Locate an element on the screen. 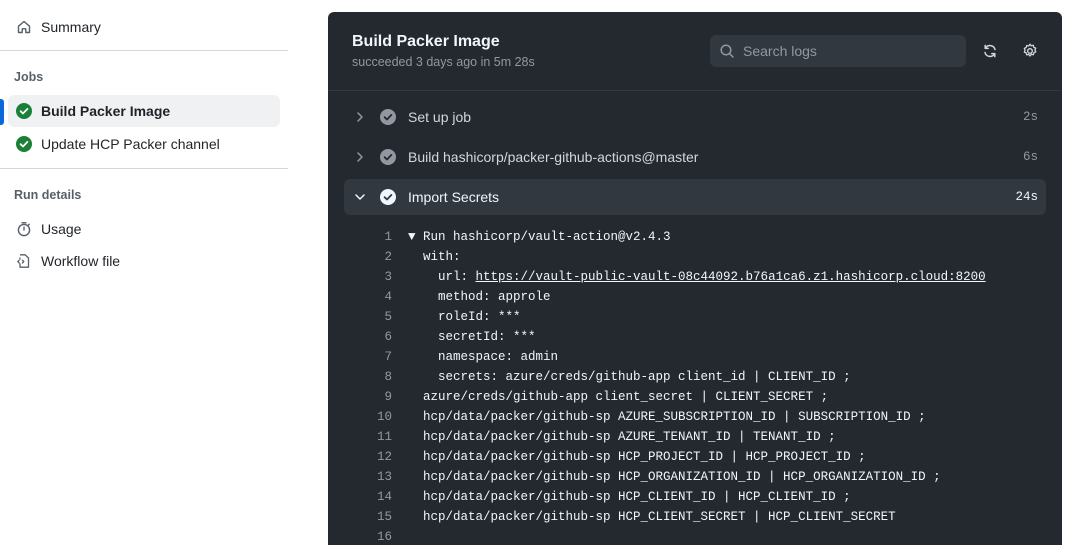 This screenshot has width=1070, height=545. sidebar-job-update-hcp-packer-channel: Update HCP Packer channel is located at coordinates (110, 144).